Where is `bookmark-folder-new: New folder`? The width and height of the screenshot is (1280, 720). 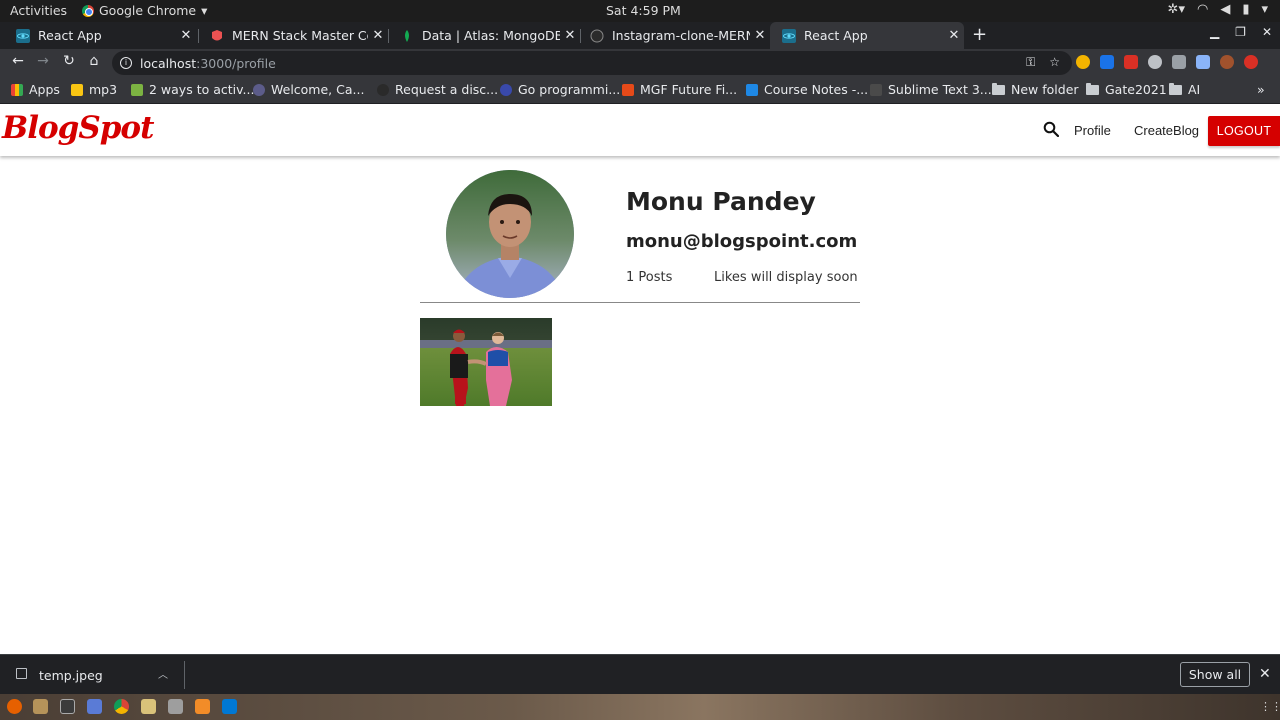
bookmark-folder-new: New folder is located at coordinates (1035, 89).